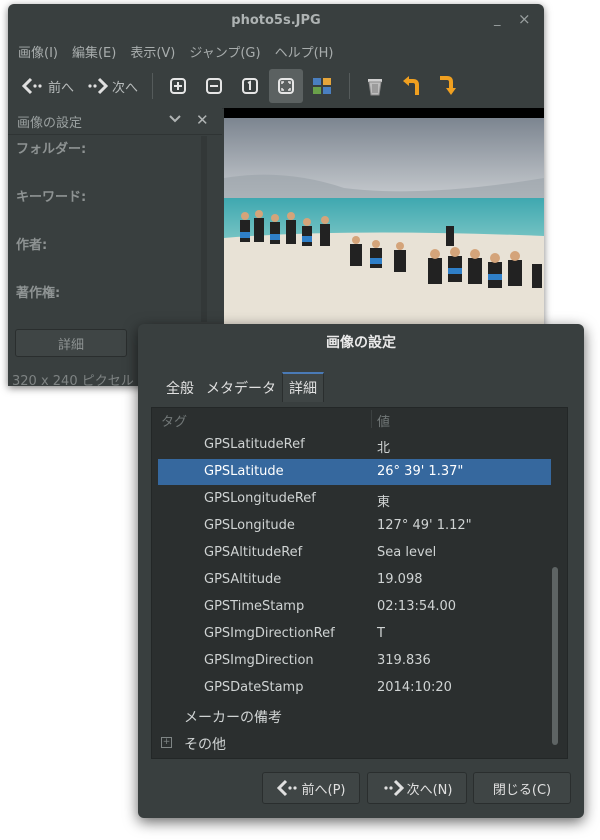 The image size is (600, 840). I want to click on tree-scrollbar, so click(555, 656).